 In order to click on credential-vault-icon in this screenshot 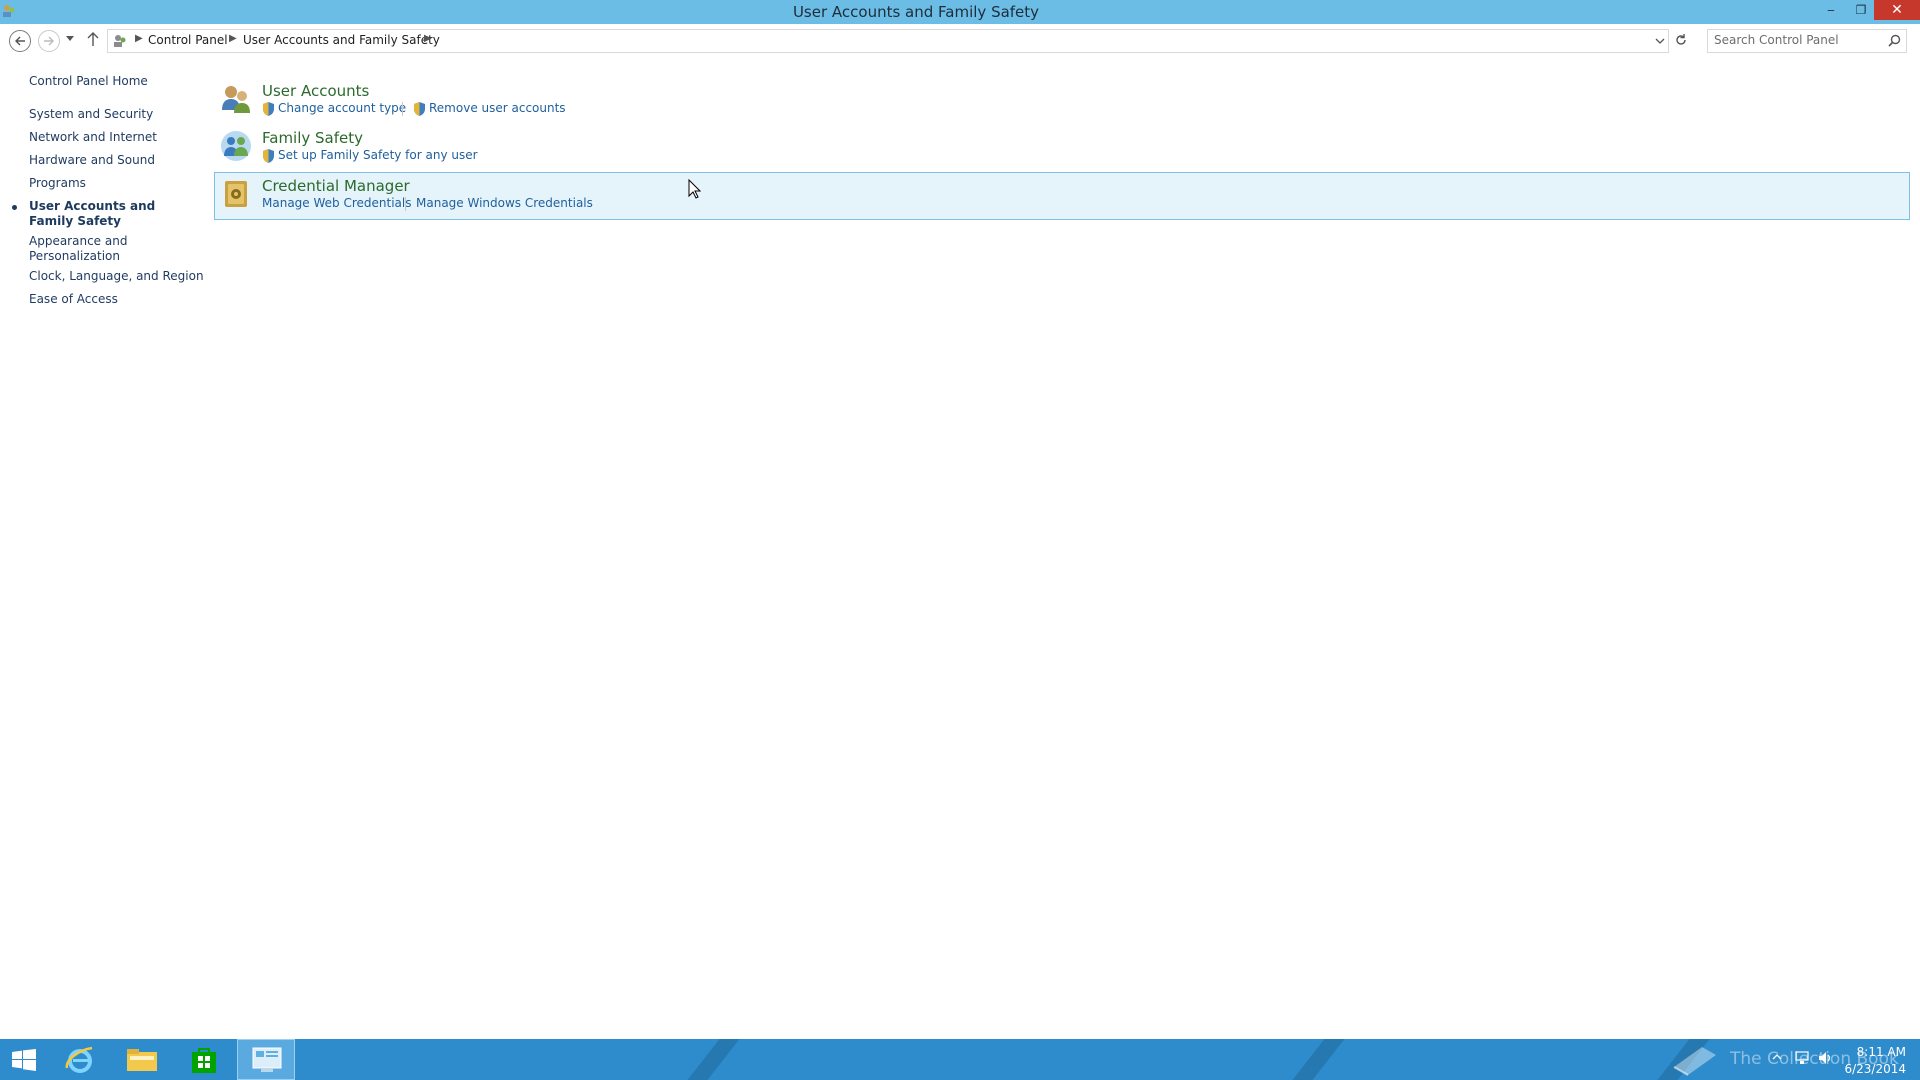, I will do `click(236, 194)`.